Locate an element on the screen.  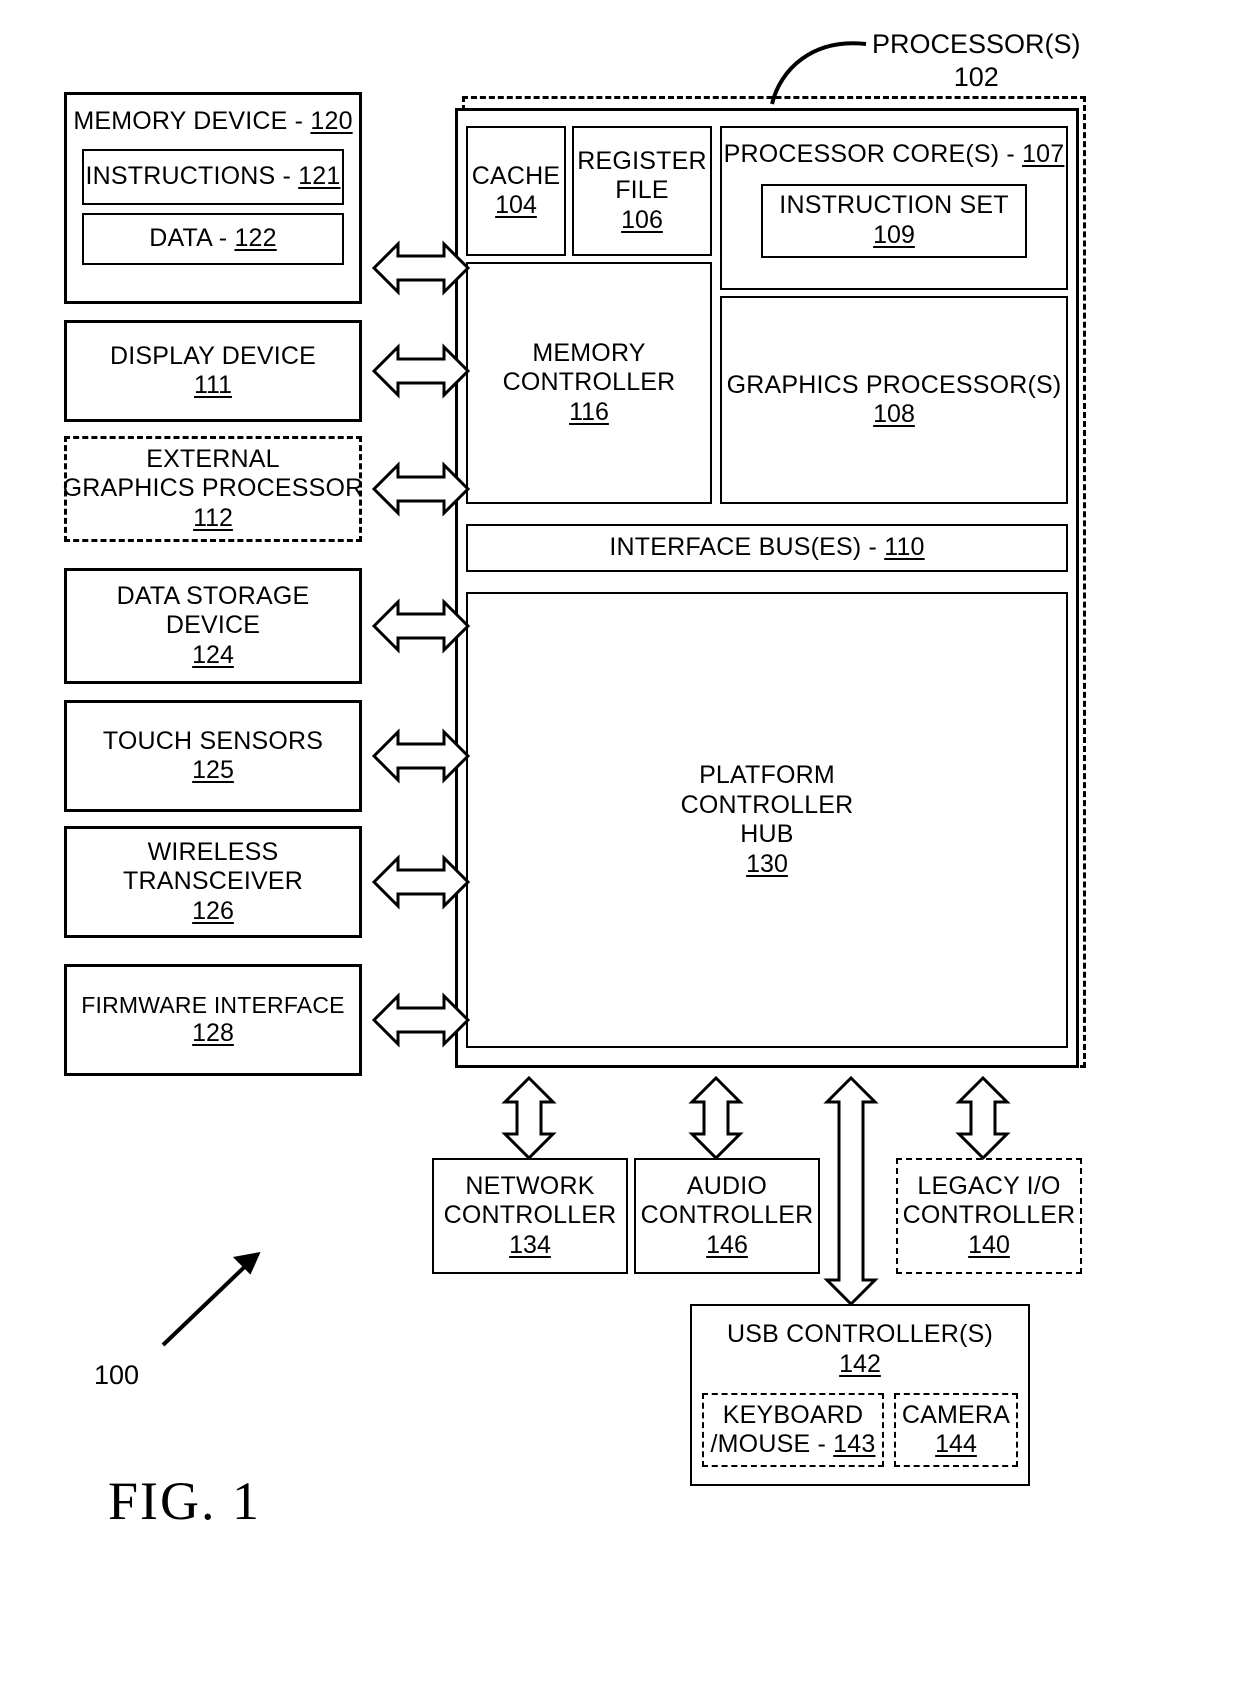
memory-controller-label-1: MEMORY is located at coordinates (589, 352).